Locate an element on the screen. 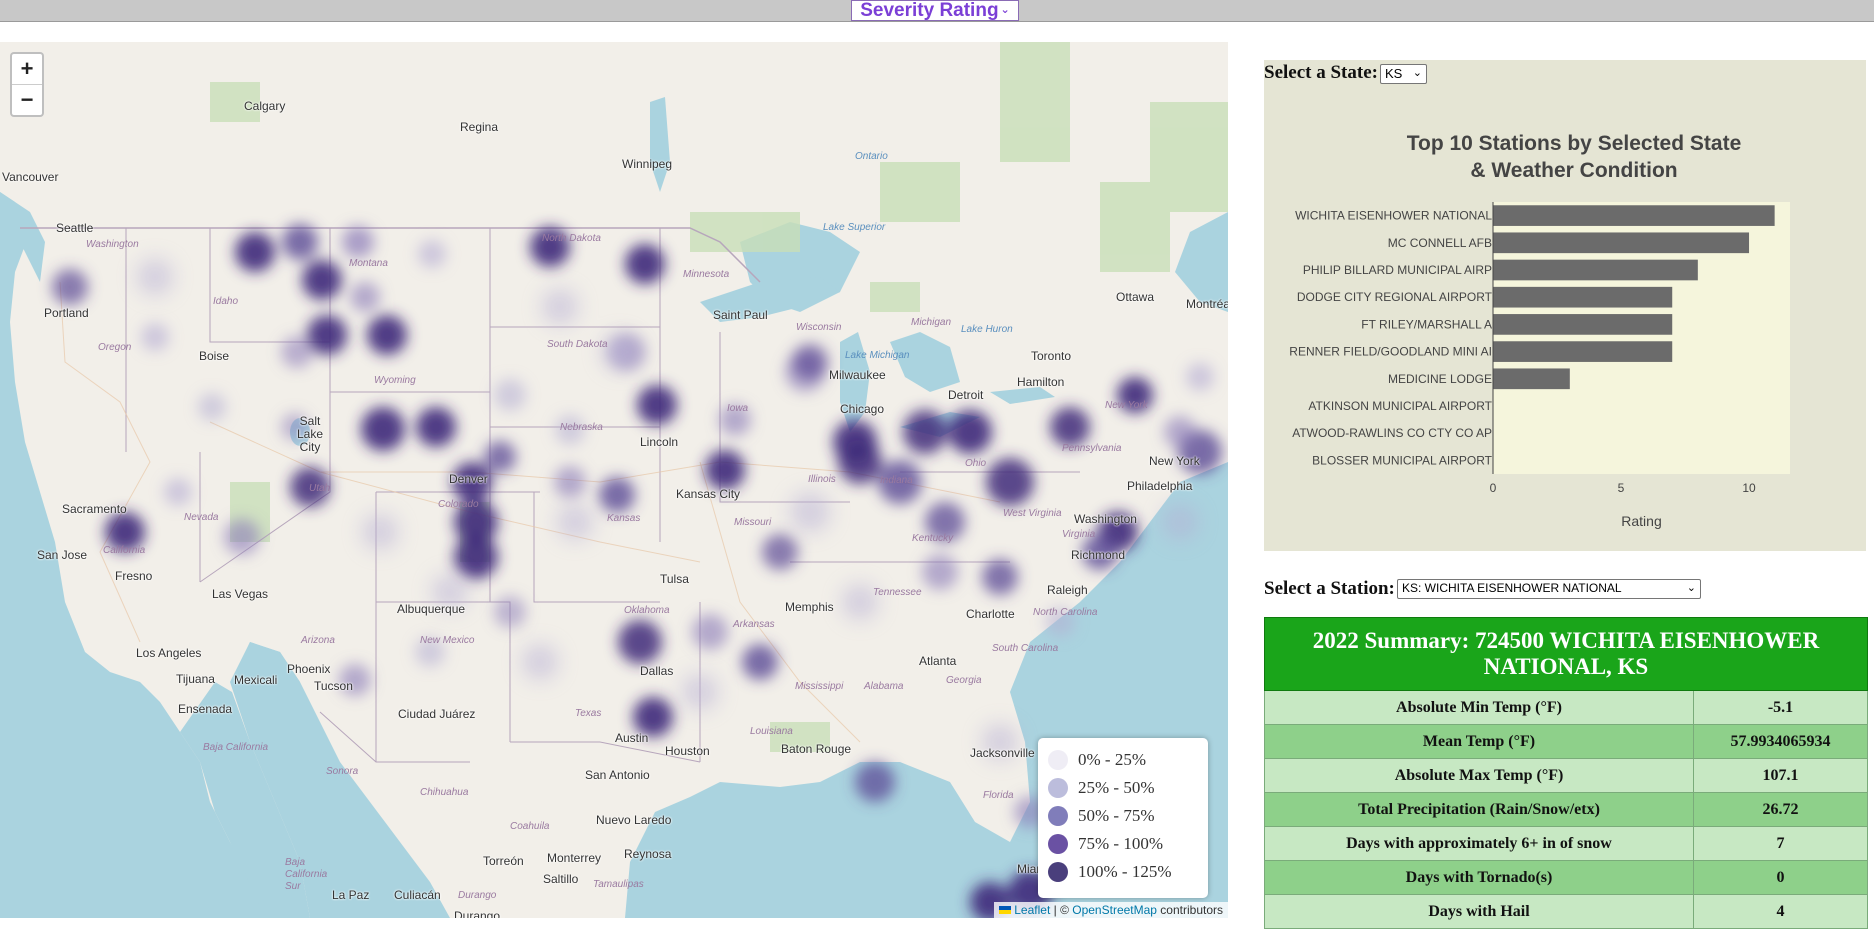 This screenshot has height=929, width=1874. legend-item: 50% - 75% is located at coordinates (1123, 816).